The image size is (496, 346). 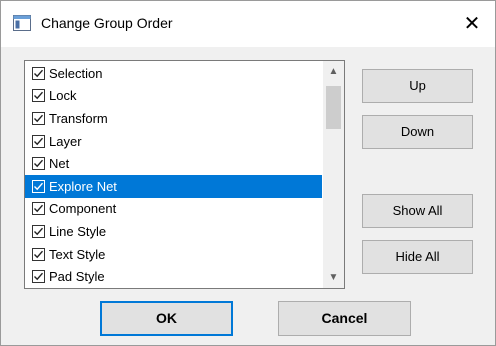 What do you see at coordinates (417, 86) in the screenshot?
I see `up-button: Up` at bounding box center [417, 86].